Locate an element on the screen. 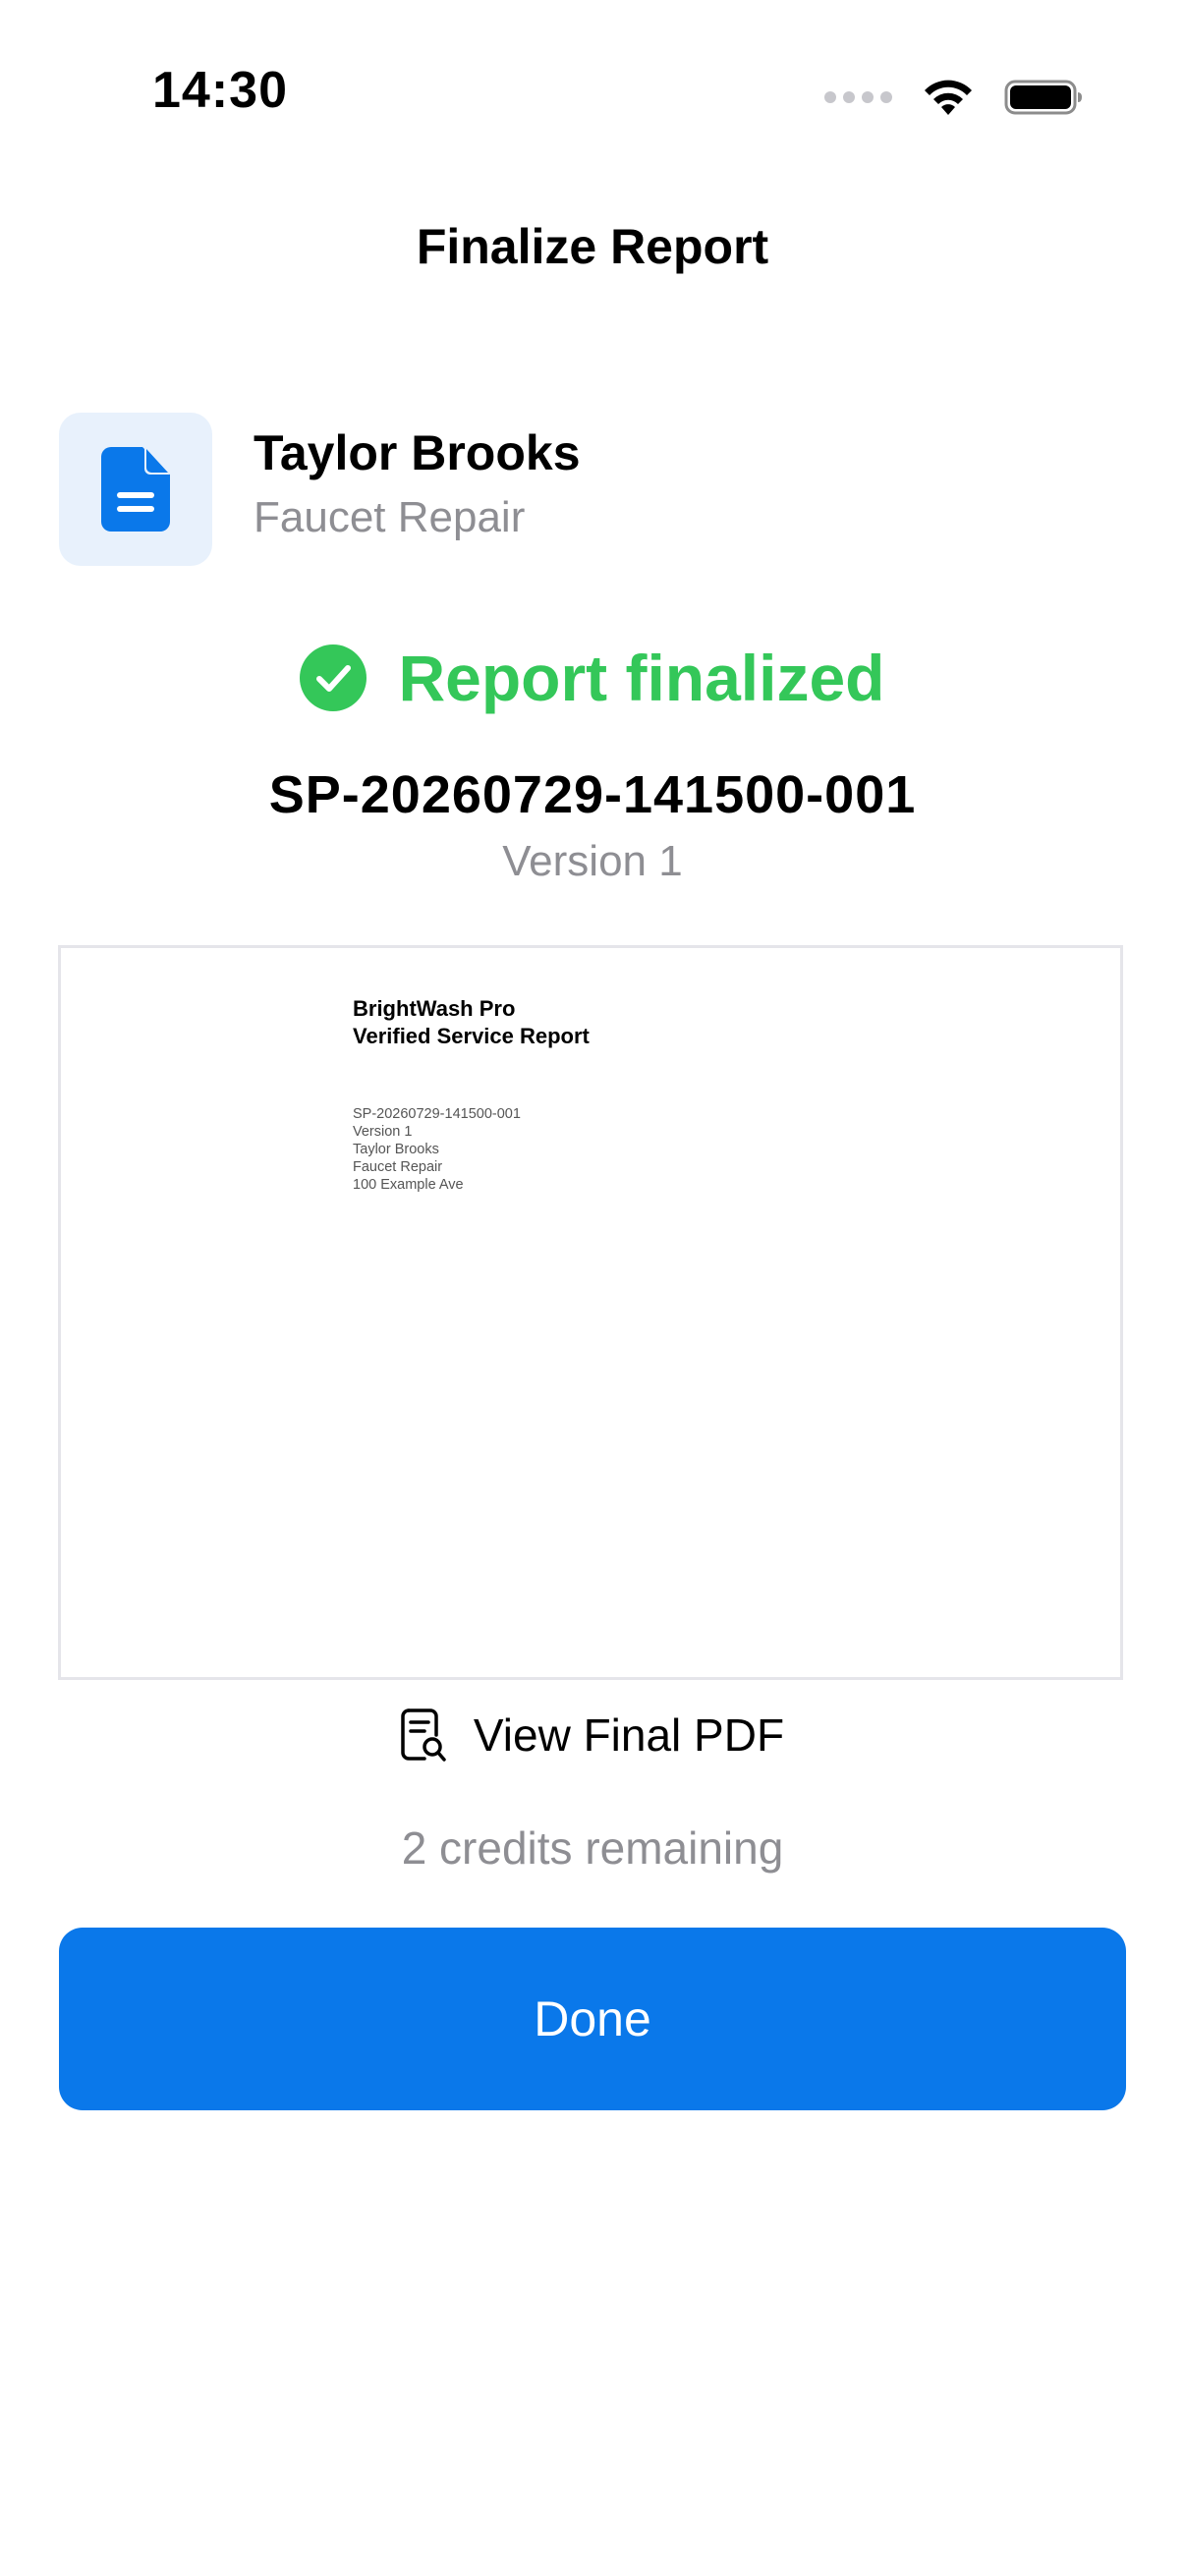 The image size is (1185, 2576). finalized-status: Report finalized is located at coordinates (592, 678).